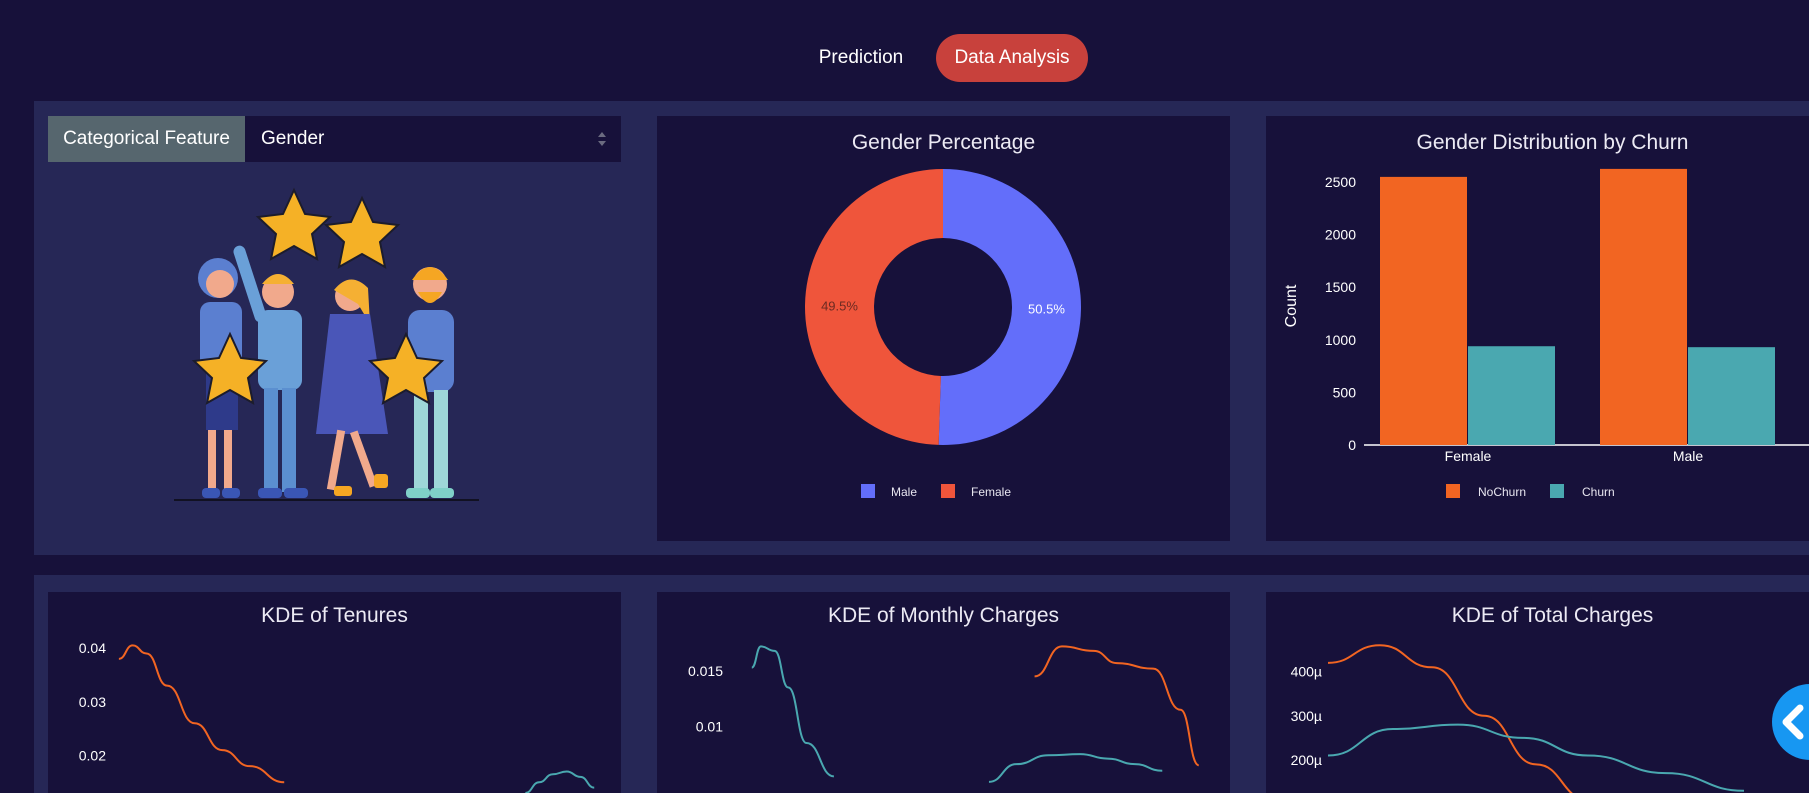 The height and width of the screenshot is (793, 1809). What do you see at coordinates (1598, 492) in the screenshot?
I see `legend-label: Churn` at bounding box center [1598, 492].